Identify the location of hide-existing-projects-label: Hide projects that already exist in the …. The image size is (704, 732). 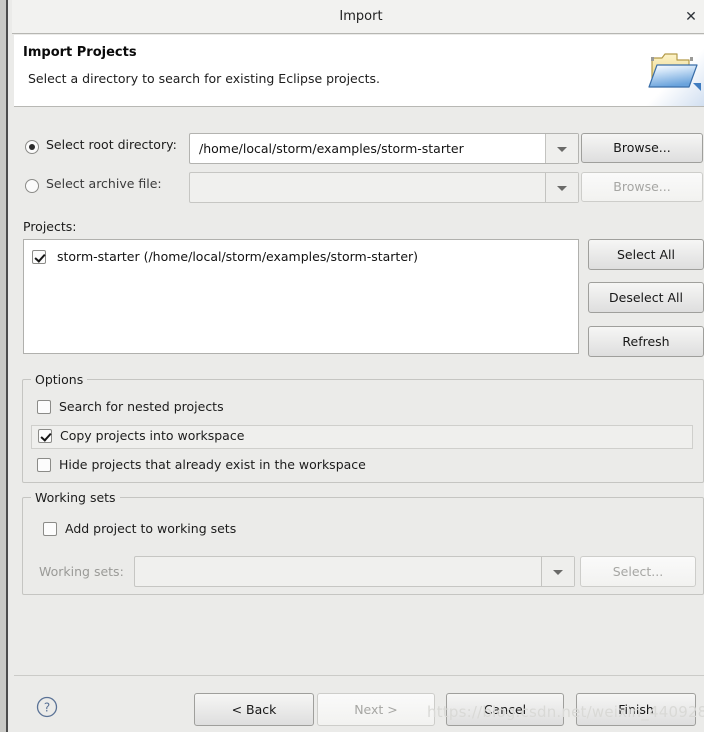
(212, 464).